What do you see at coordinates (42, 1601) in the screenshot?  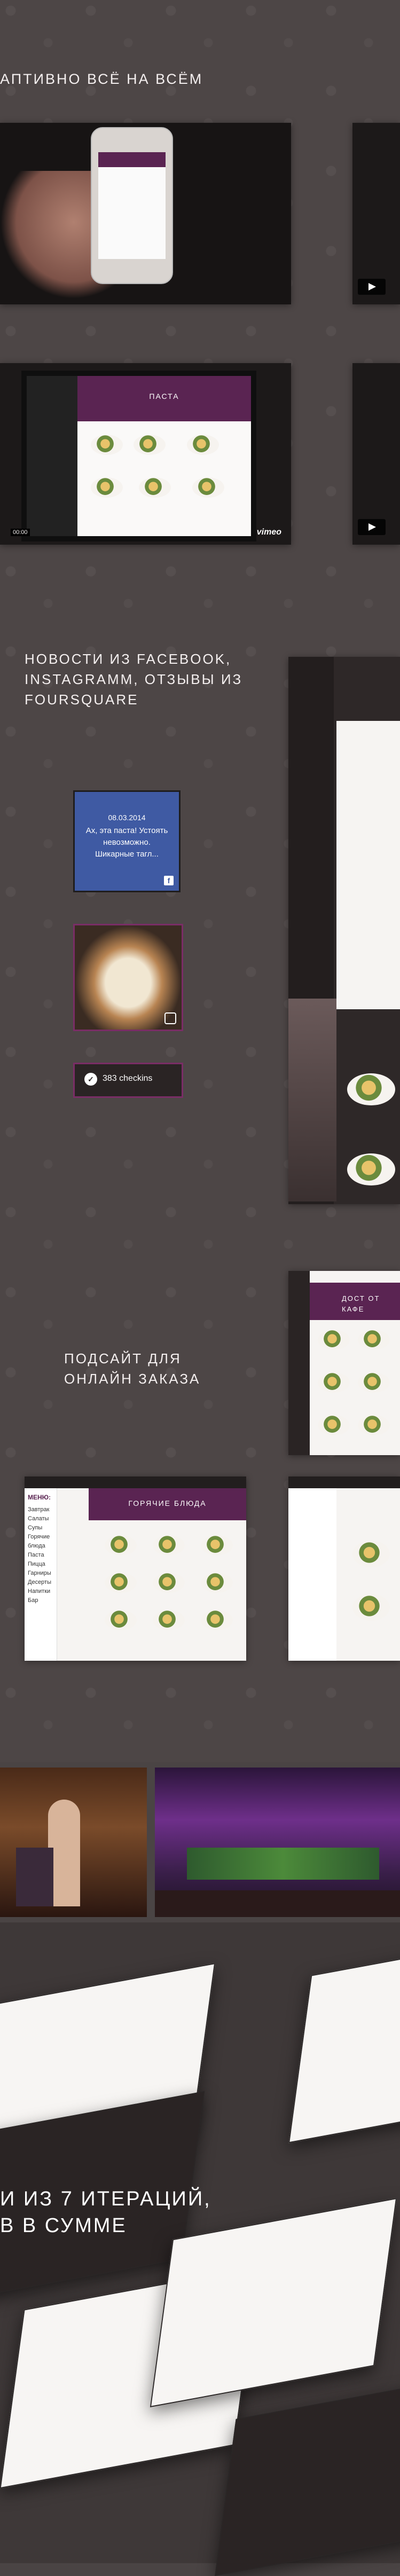 I see `menu-item: Бар` at bounding box center [42, 1601].